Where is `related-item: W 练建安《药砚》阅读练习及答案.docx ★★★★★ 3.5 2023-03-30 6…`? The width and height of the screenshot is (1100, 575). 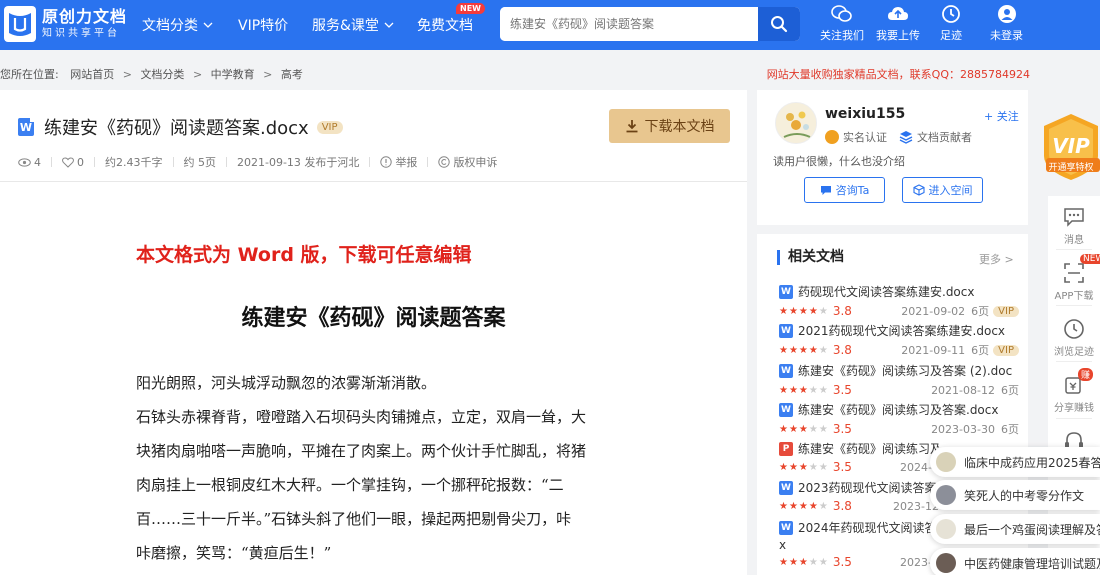 related-item: W 练建安《药砚》阅读练习及答案.docx ★★★★★ 3.5 2023-03-30 6… is located at coordinates (899, 419).